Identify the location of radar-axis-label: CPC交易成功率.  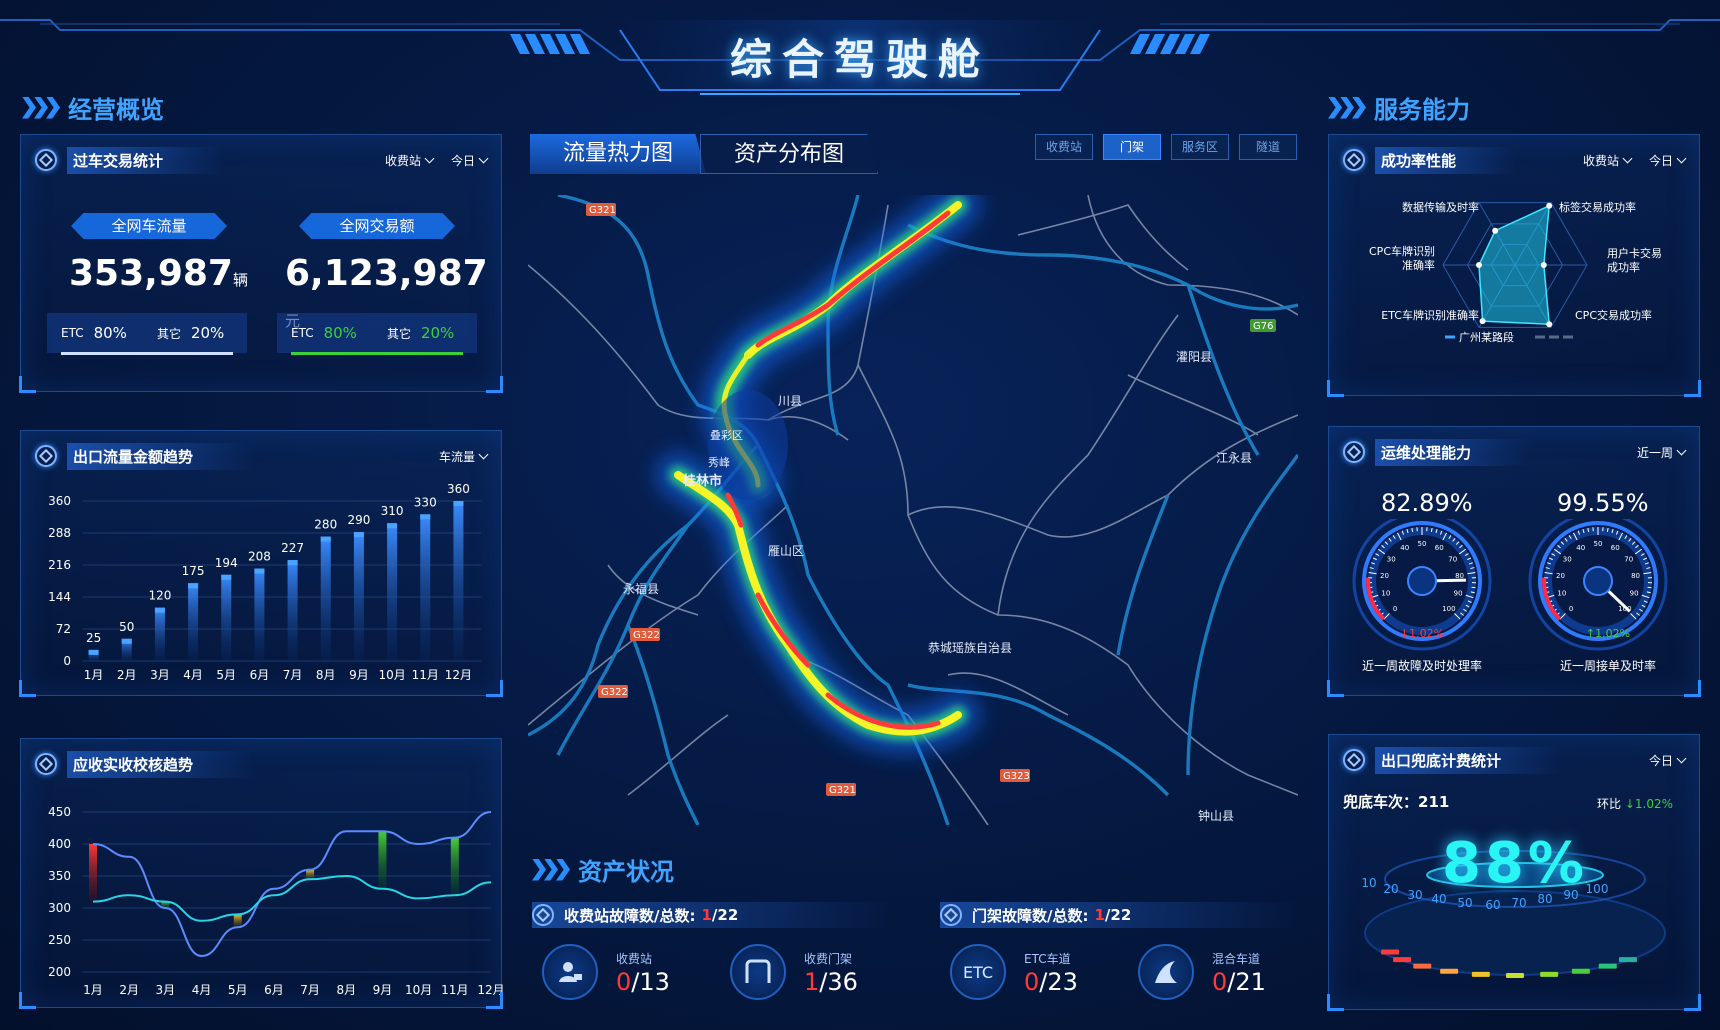
(1613, 315).